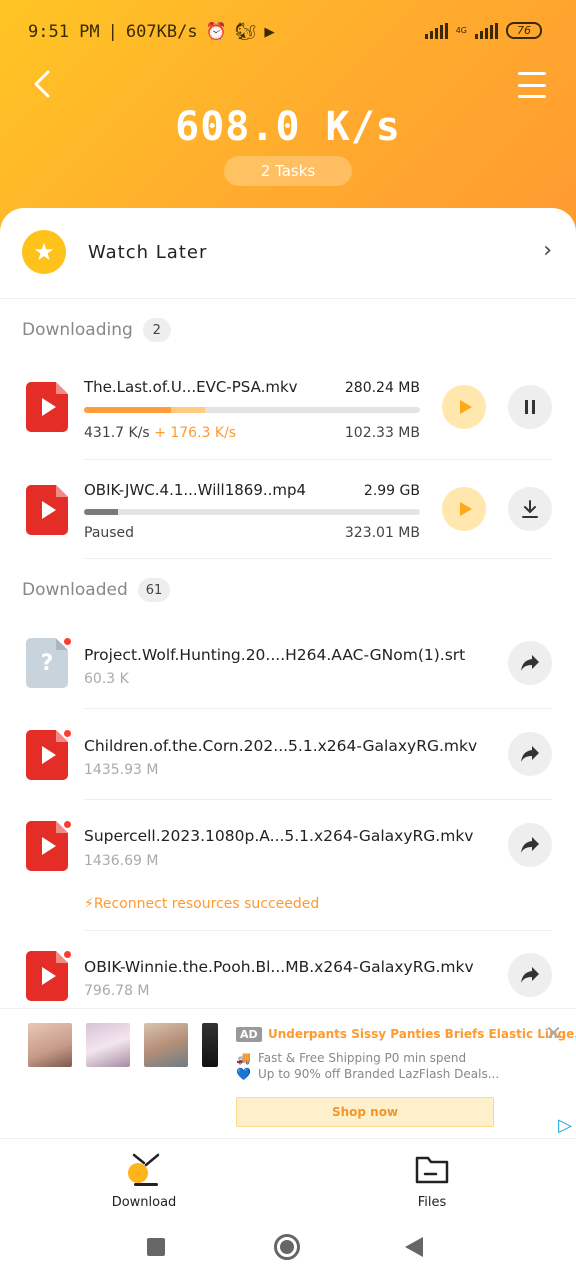 Image resolution: width=576 pixels, height=1280 pixels. Describe the element at coordinates (191, 387) in the screenshot. I see `download-name: The.Last.of.U...EVC-PSA.mkv` at that location.